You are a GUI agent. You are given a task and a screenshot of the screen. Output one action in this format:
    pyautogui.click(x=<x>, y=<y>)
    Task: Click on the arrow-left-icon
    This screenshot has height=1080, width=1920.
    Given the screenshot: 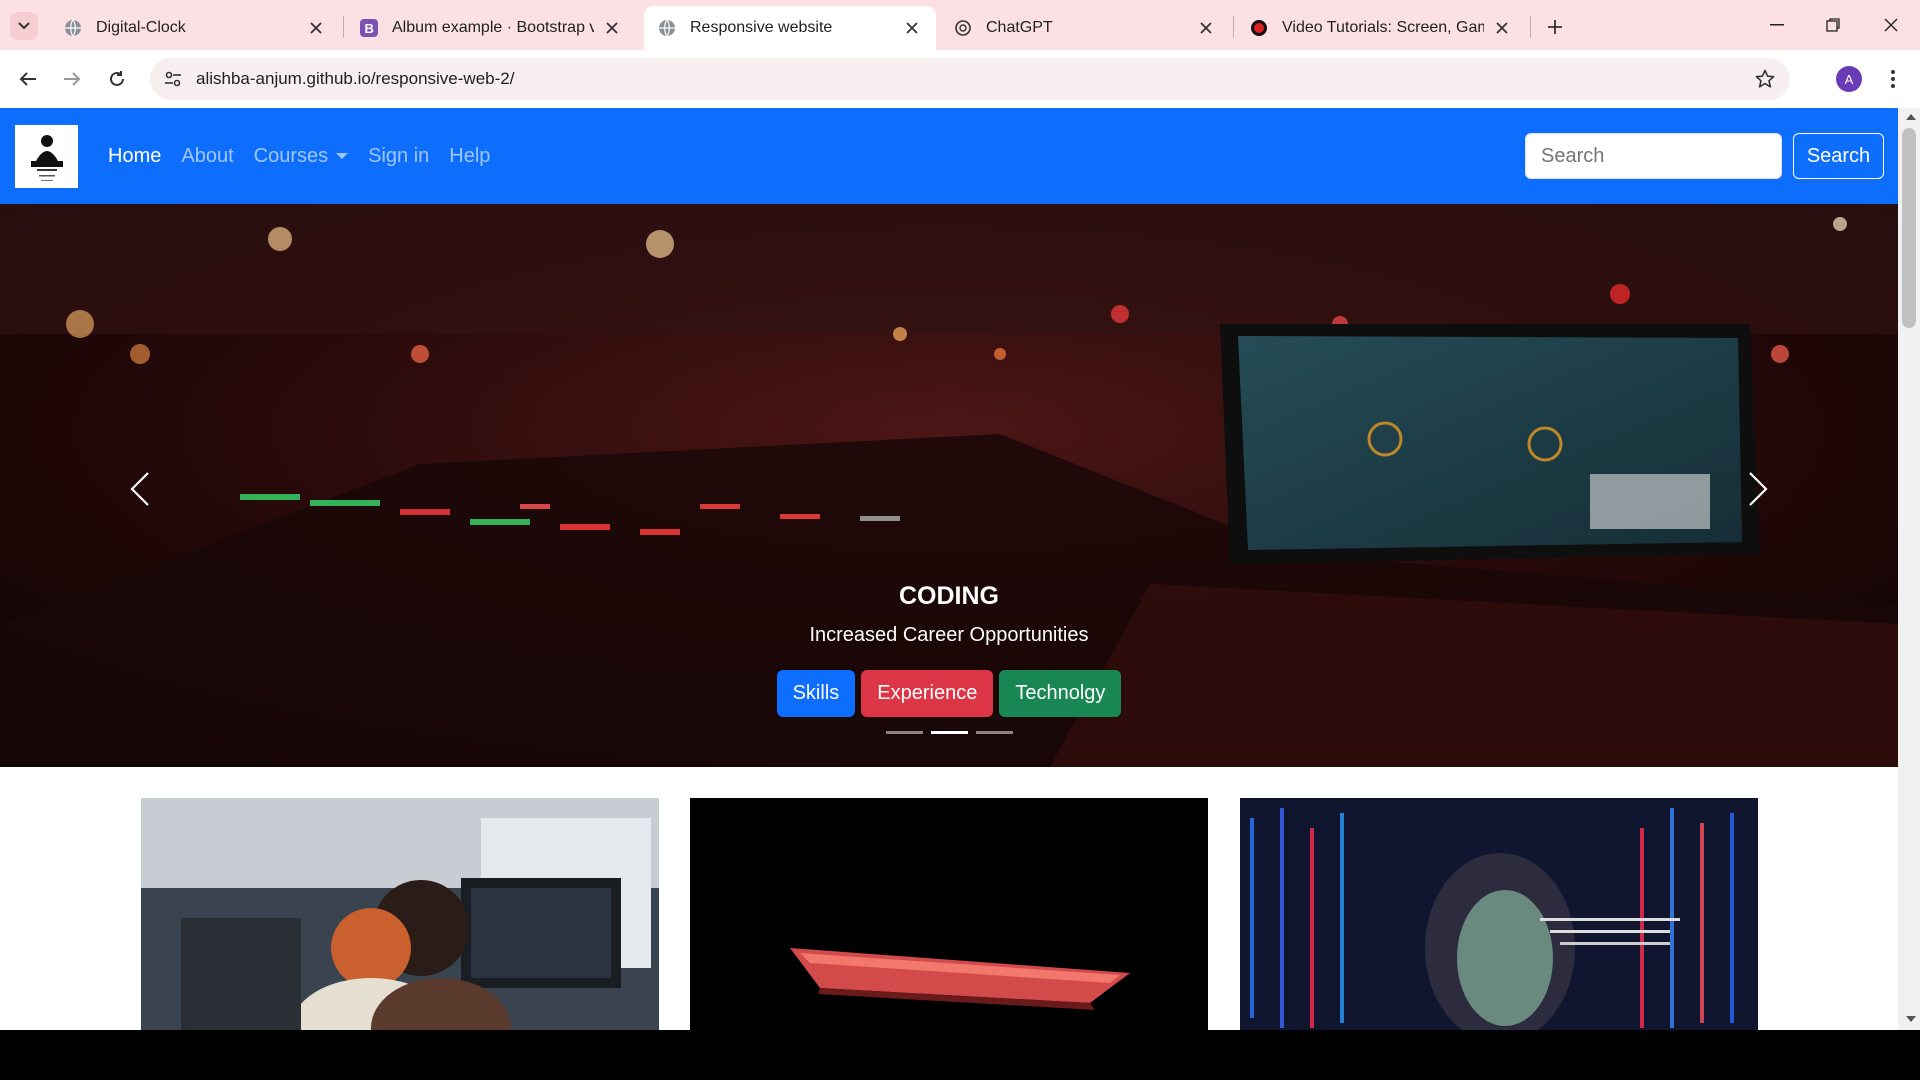 What is the action you would take?
    pyautogui.click(x=27, y=79)
    